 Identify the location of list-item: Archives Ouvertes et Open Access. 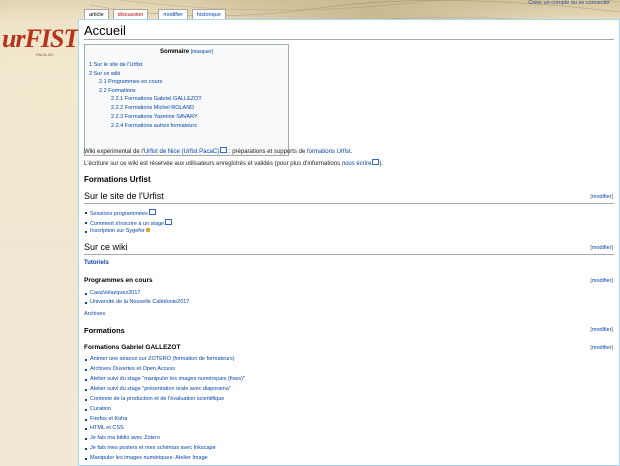
(130, 369).